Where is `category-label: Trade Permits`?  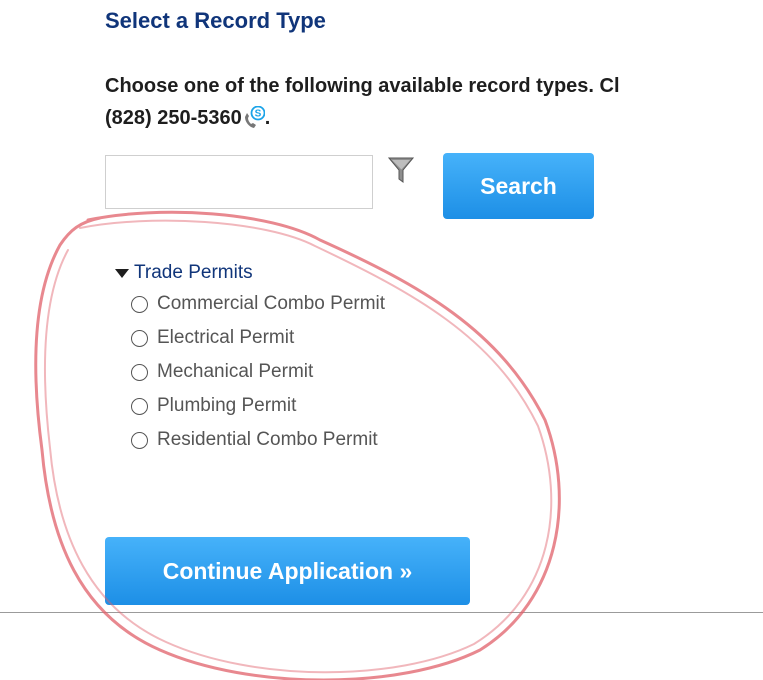 category-label: Trade Permits is located at coordinates (193, 273).